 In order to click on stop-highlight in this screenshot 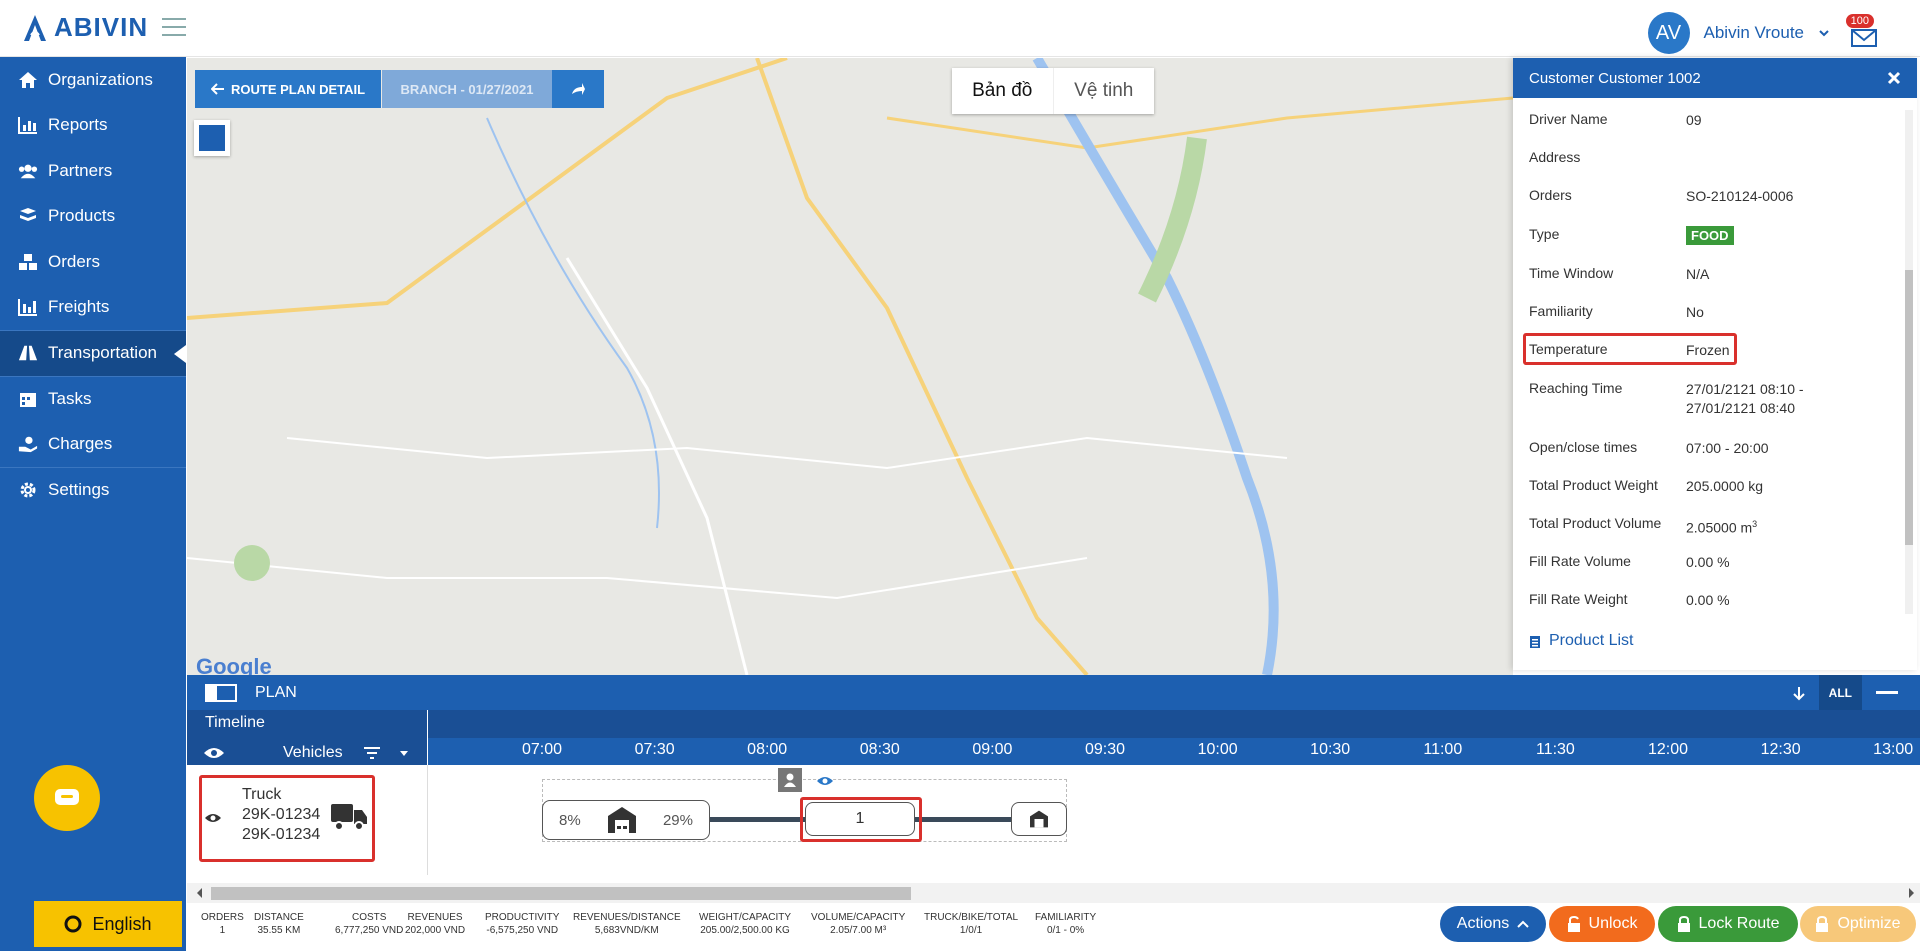, I will do `click(861, 819)`.